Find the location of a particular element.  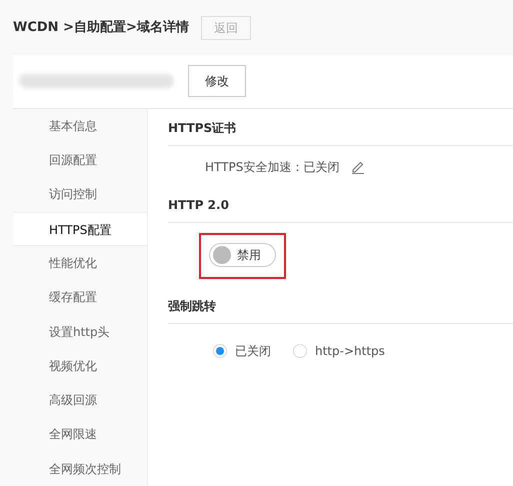

section-title: 强制跳转 is located at coordinates (340, 305).